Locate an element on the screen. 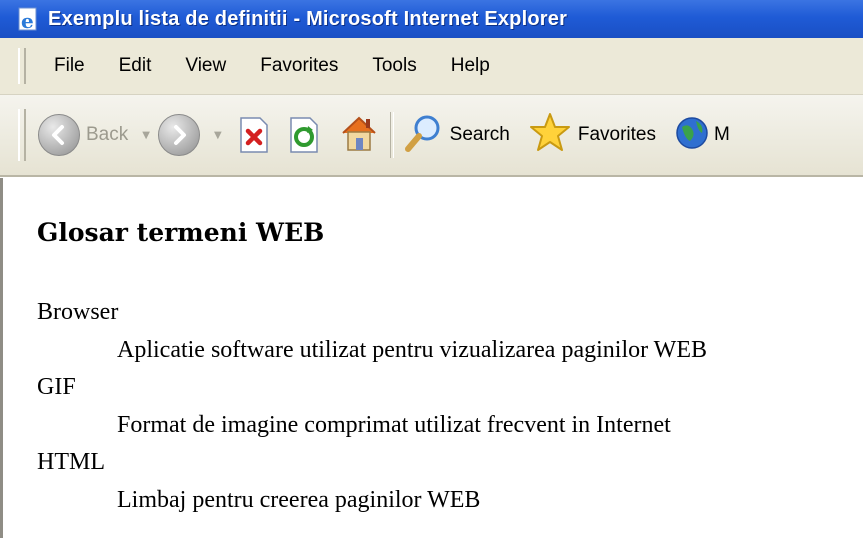 Image resolution: width=863 pixels, height=538 pixels. favorites-label: Favorites is located at coordinates (616, 134).